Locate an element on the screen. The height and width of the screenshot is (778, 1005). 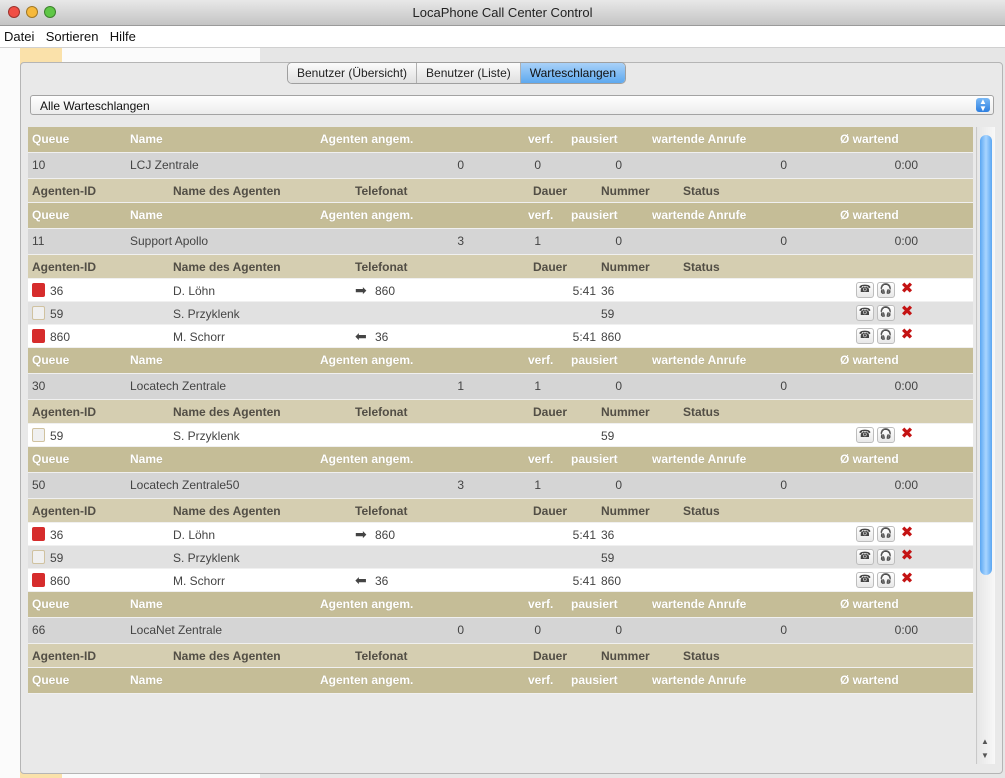
arrow-right-icon: ➡ is located at coordinates (361, 534).